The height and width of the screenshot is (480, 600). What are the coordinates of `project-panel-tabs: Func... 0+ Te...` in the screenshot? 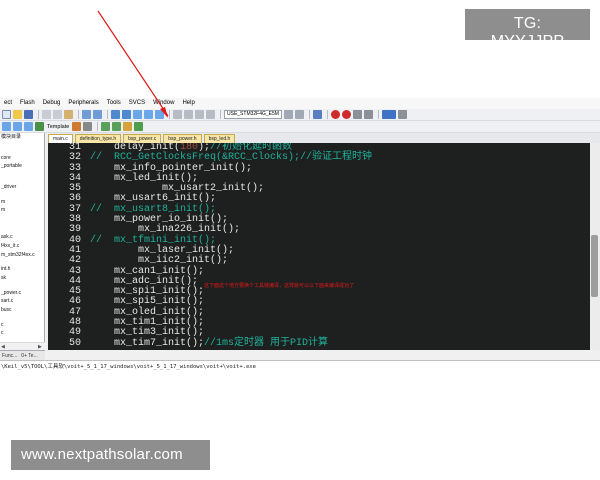 It's located at (22, 355).